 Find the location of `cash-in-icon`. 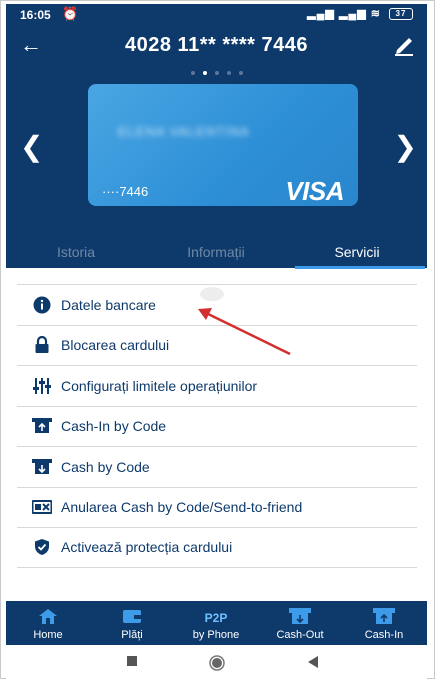

cash-in-icon is located at coordinates (42, 426).